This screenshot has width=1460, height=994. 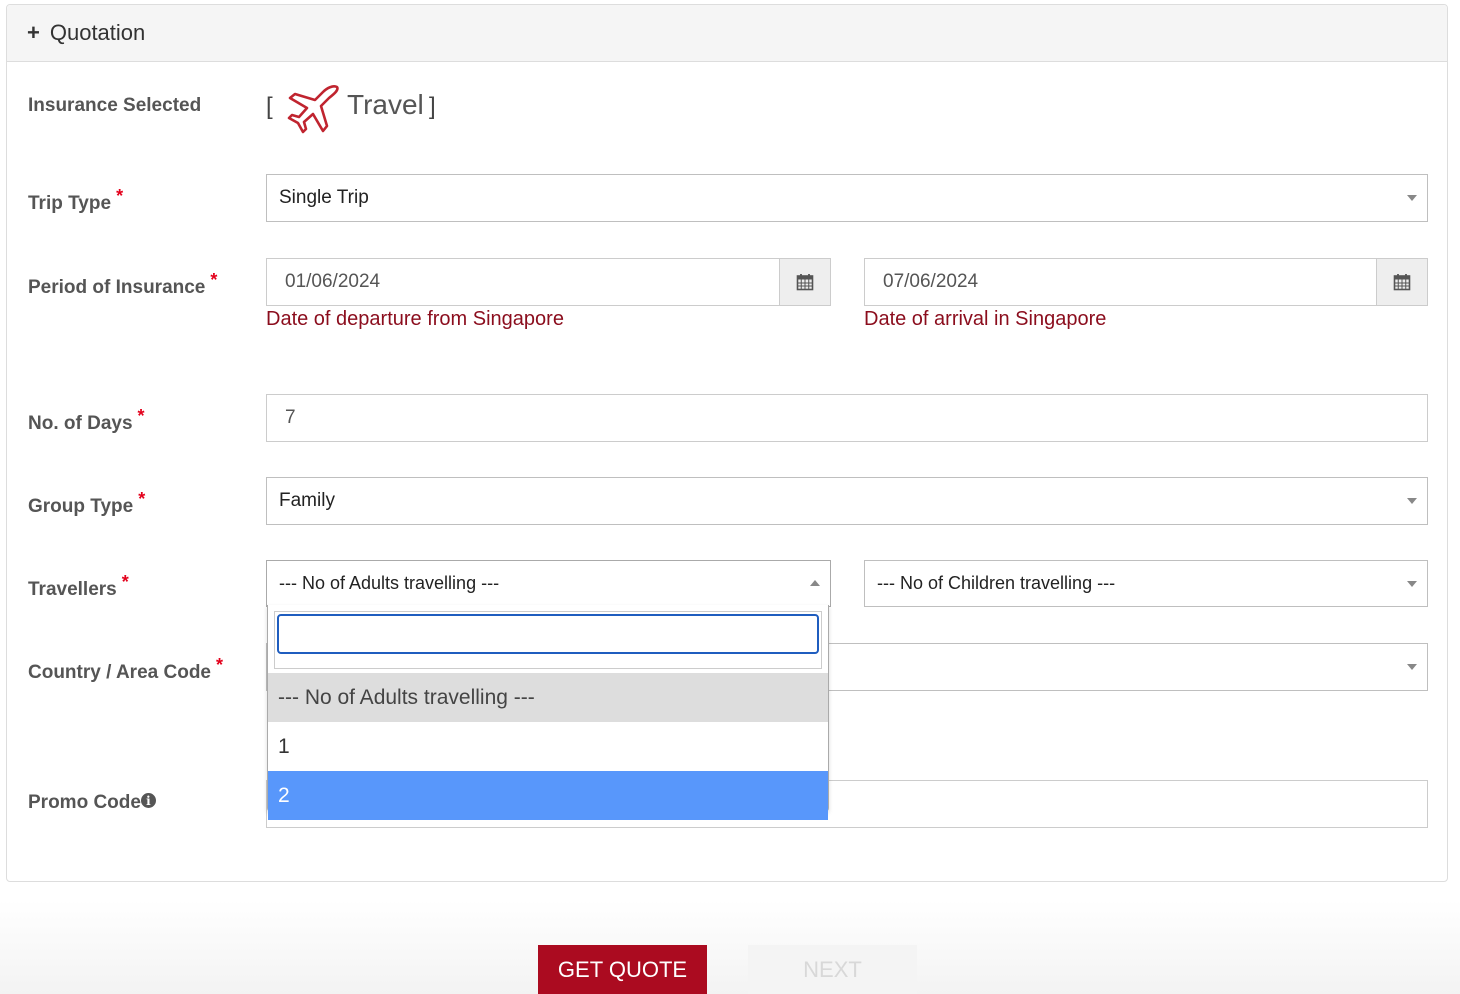 I want to click on period-label-text: Period of Insurance, so click(x=117, y=287).